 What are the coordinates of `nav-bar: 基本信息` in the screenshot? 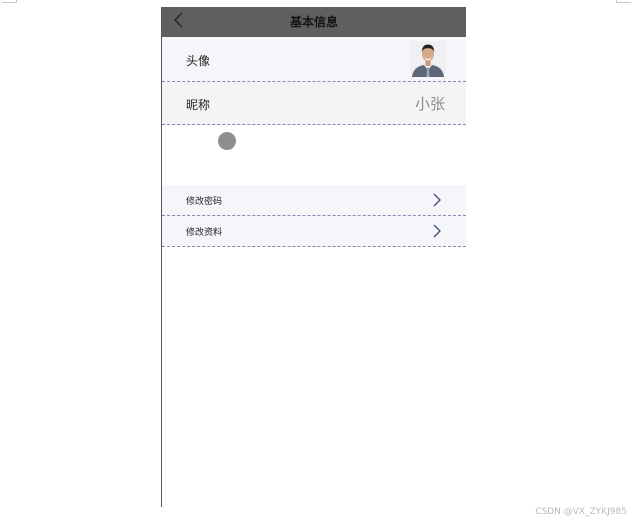 It's located at (314, 22).